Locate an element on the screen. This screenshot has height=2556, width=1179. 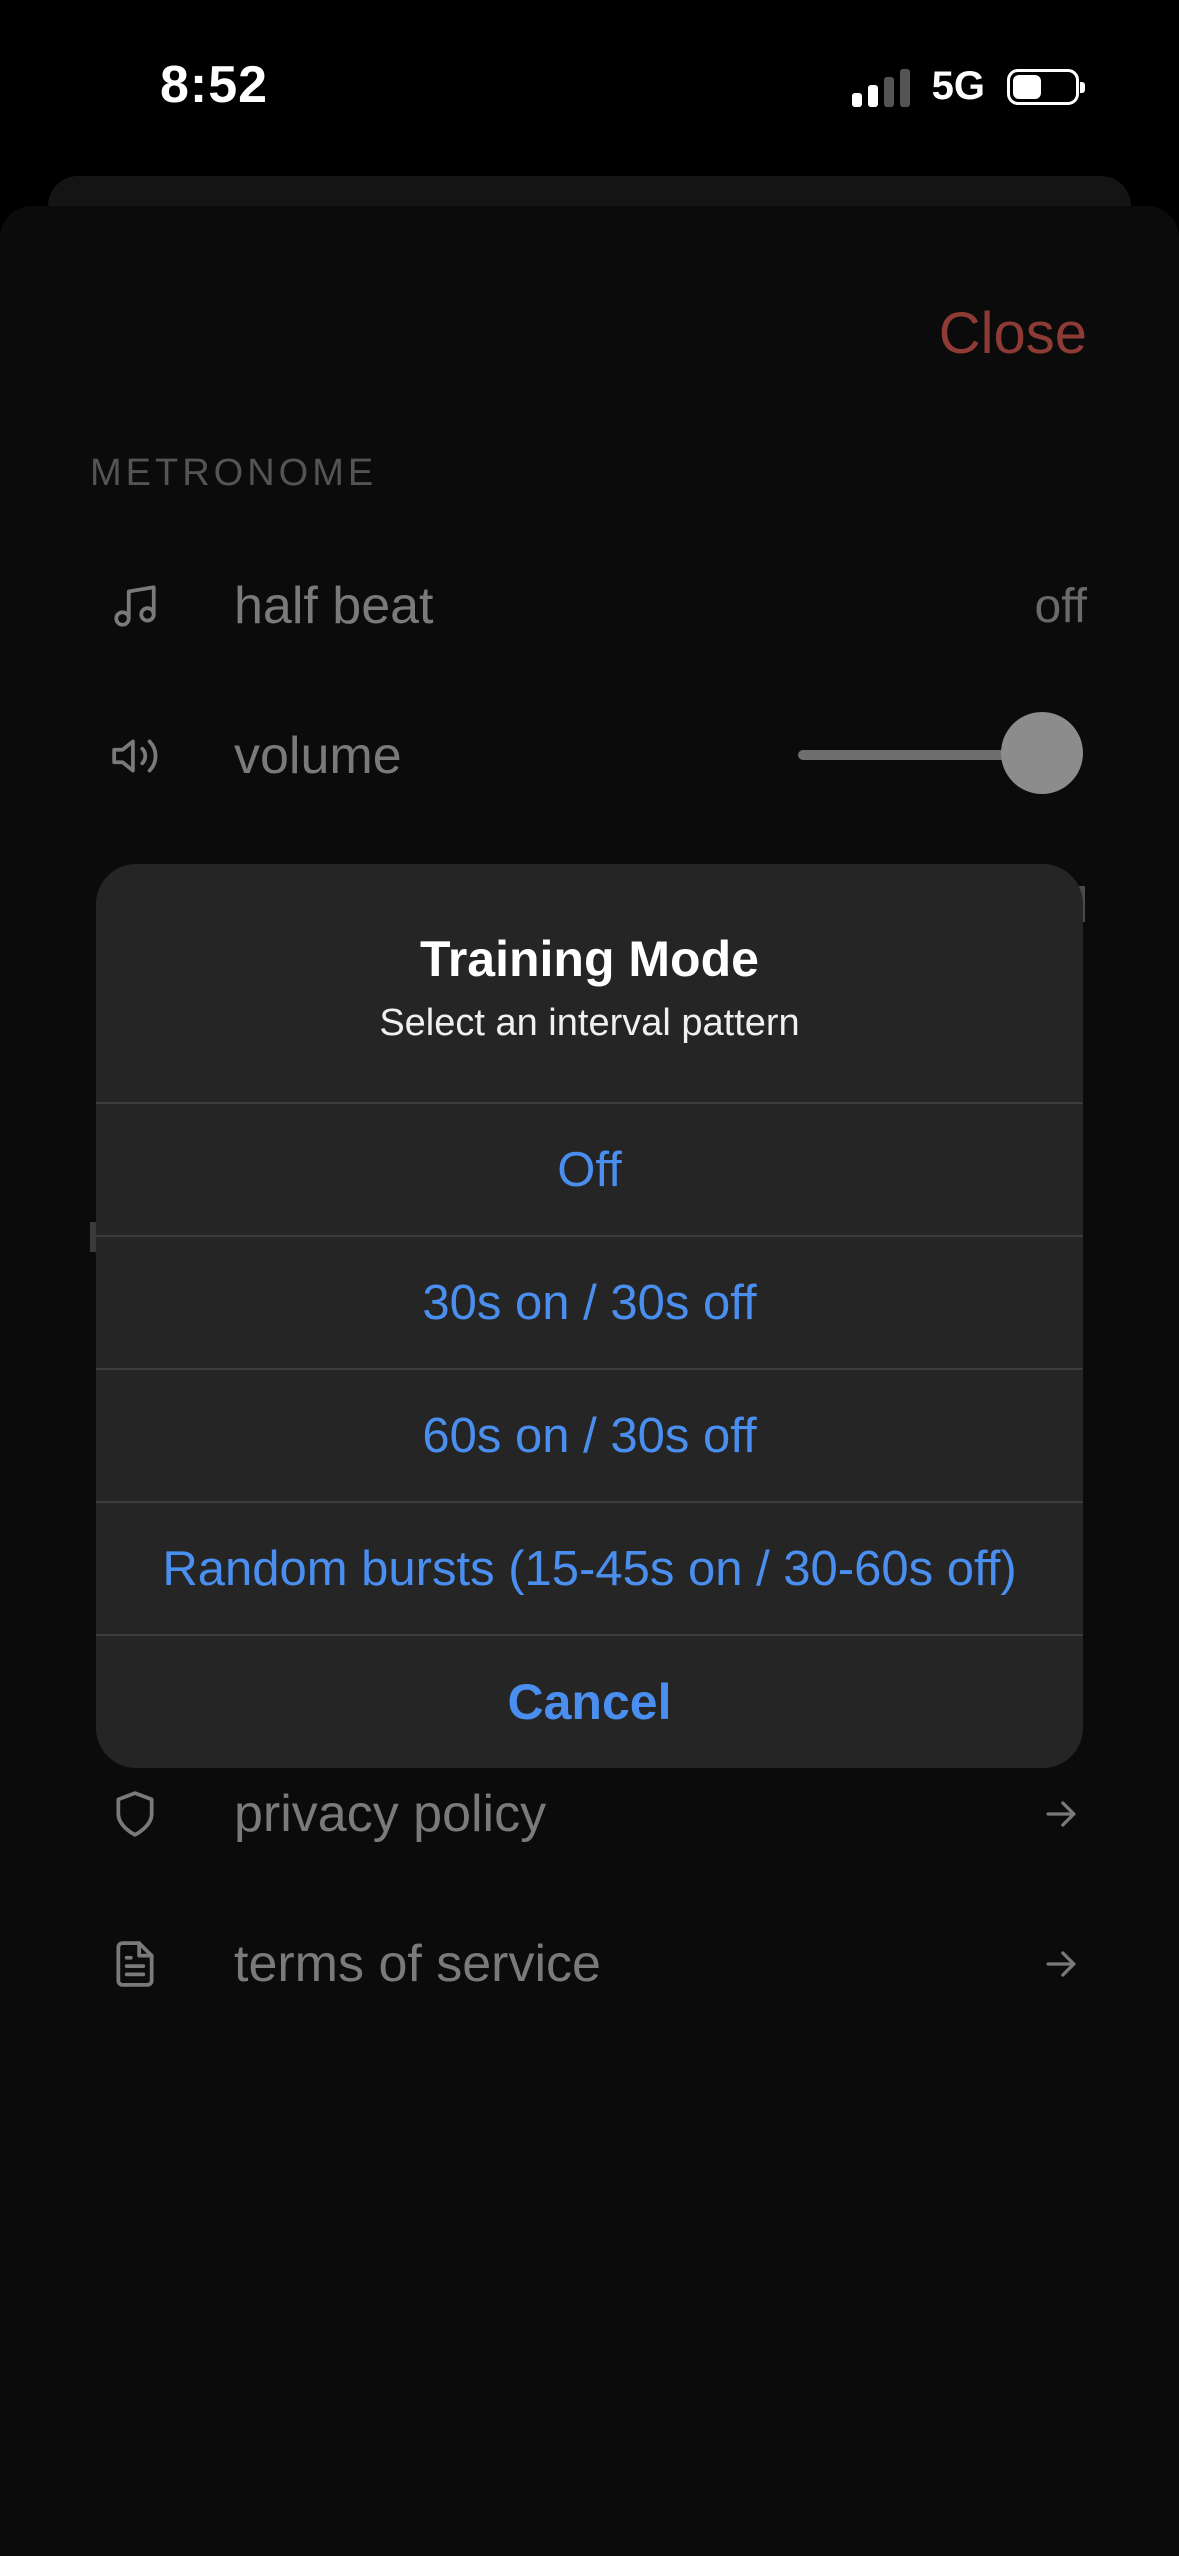
dialog-header: Training Mode Select an interval pattern is located at coordinates (589, 984).